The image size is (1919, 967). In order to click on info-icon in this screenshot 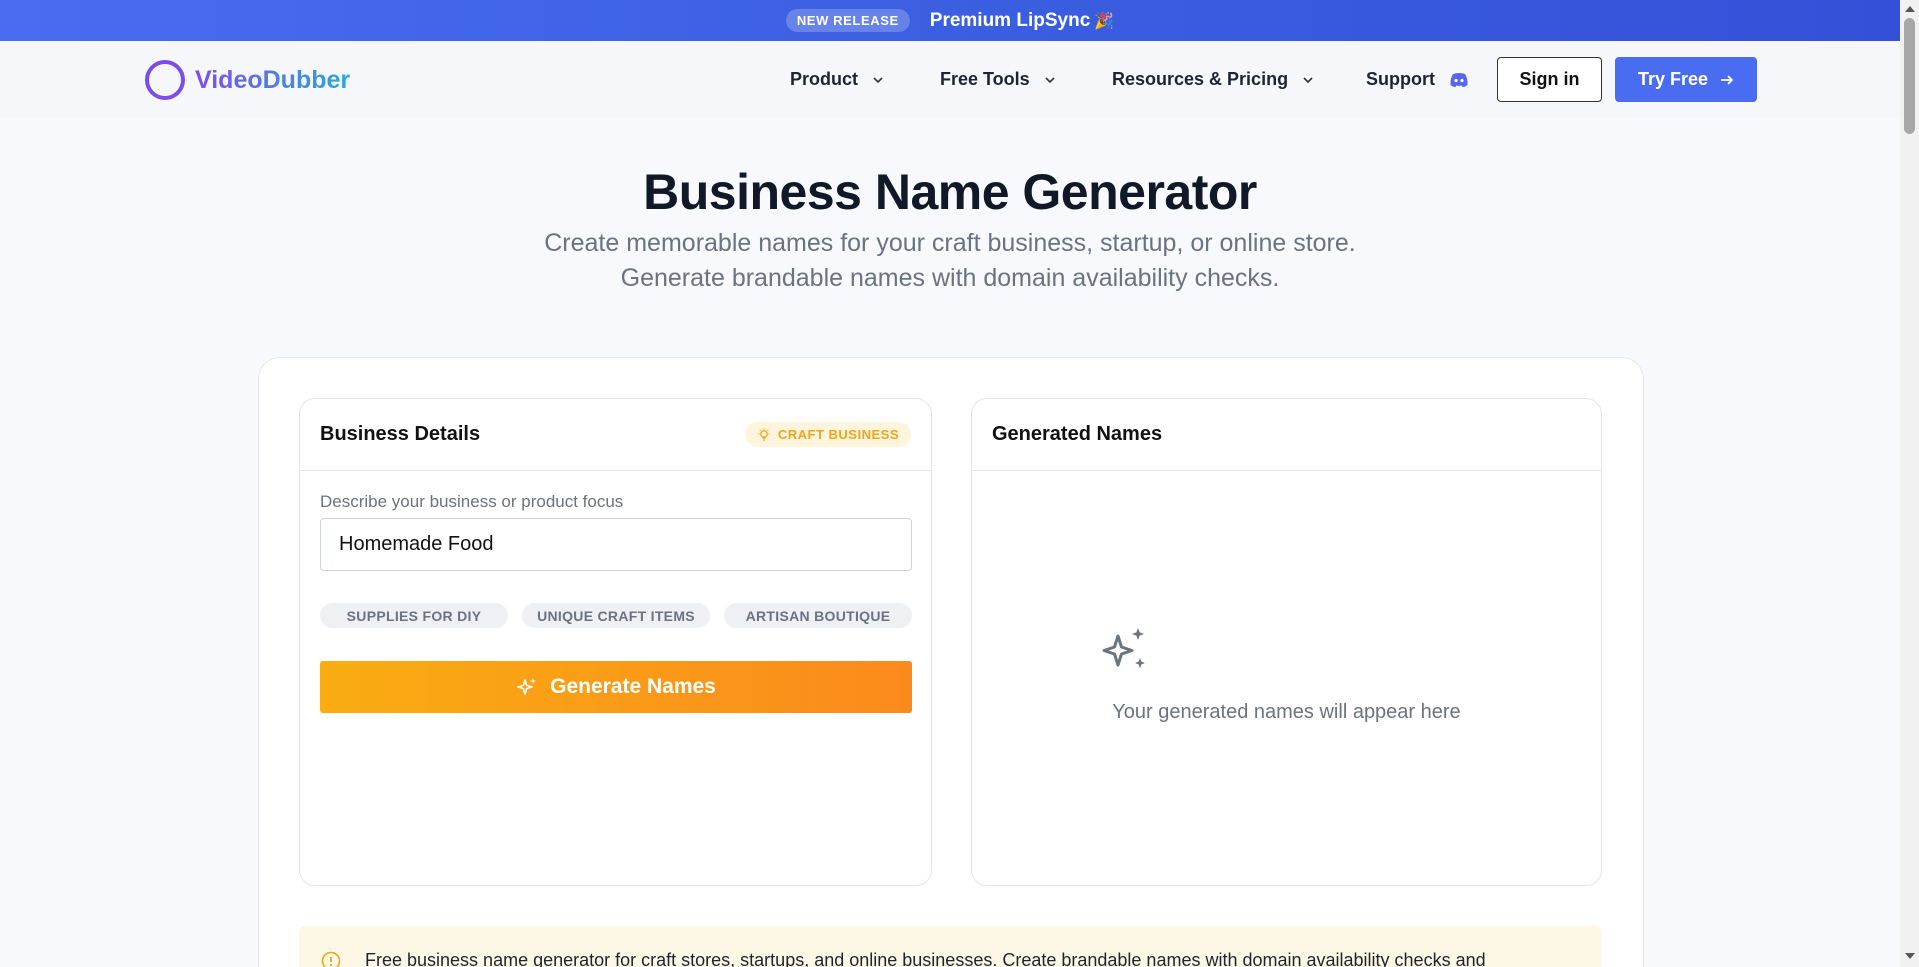, I will do `click(331, 959)`.